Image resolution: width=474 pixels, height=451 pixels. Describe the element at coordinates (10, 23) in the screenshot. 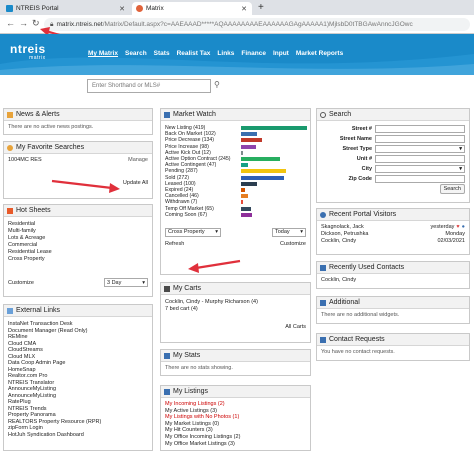

I see `back-icon: ←` at that location.